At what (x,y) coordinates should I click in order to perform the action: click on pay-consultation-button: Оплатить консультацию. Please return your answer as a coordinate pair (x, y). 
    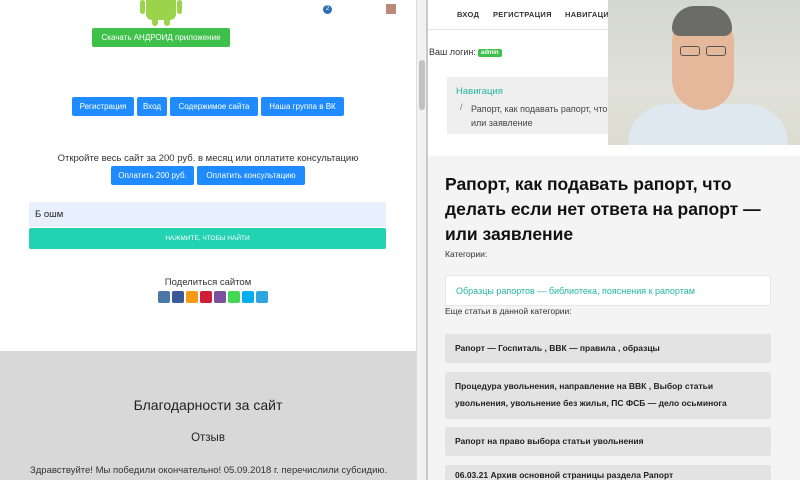
    Looking at the image, I should click on (251, 175).